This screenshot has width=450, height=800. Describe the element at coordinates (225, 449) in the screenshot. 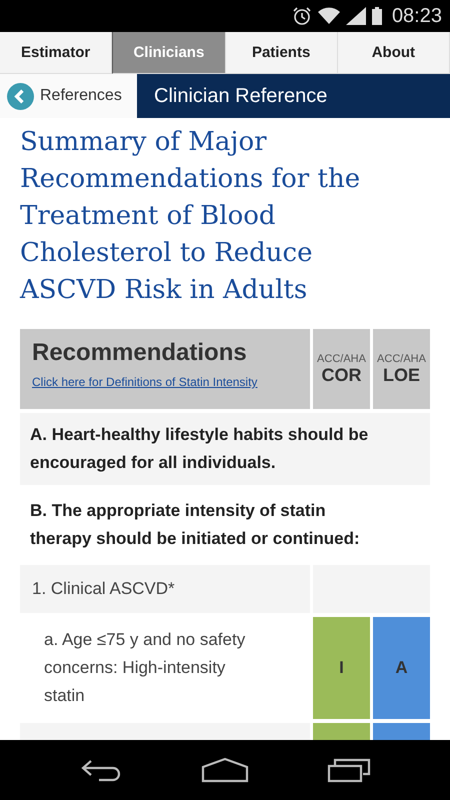

I see `section-row: A. Heart-healthy lifestyle habits should be encouraged for all individuals.` at that location.